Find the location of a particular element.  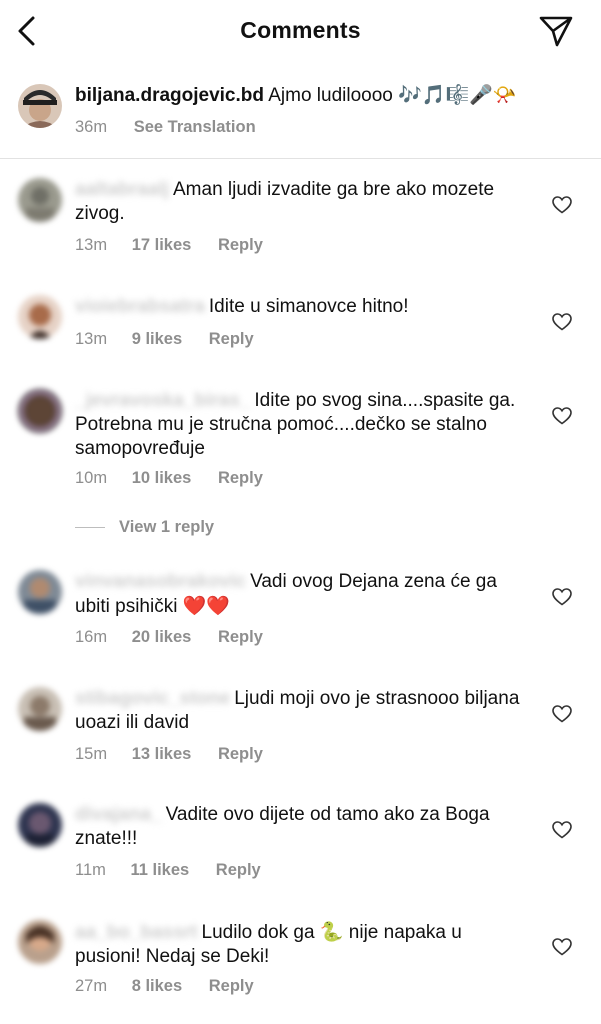

comment-username: _jevravoska_biras_ is located at coordinates (162, 401).